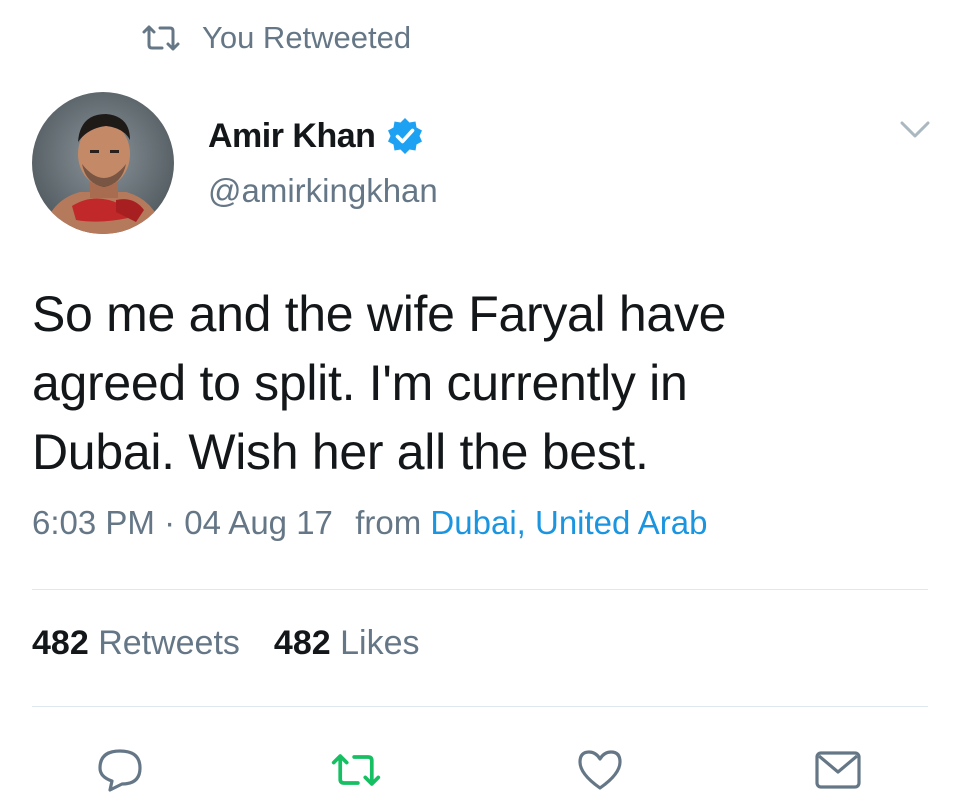  Describe the element at coordinates (380, 643) in the screenshot. I see `likes-label: Likes` at that location.